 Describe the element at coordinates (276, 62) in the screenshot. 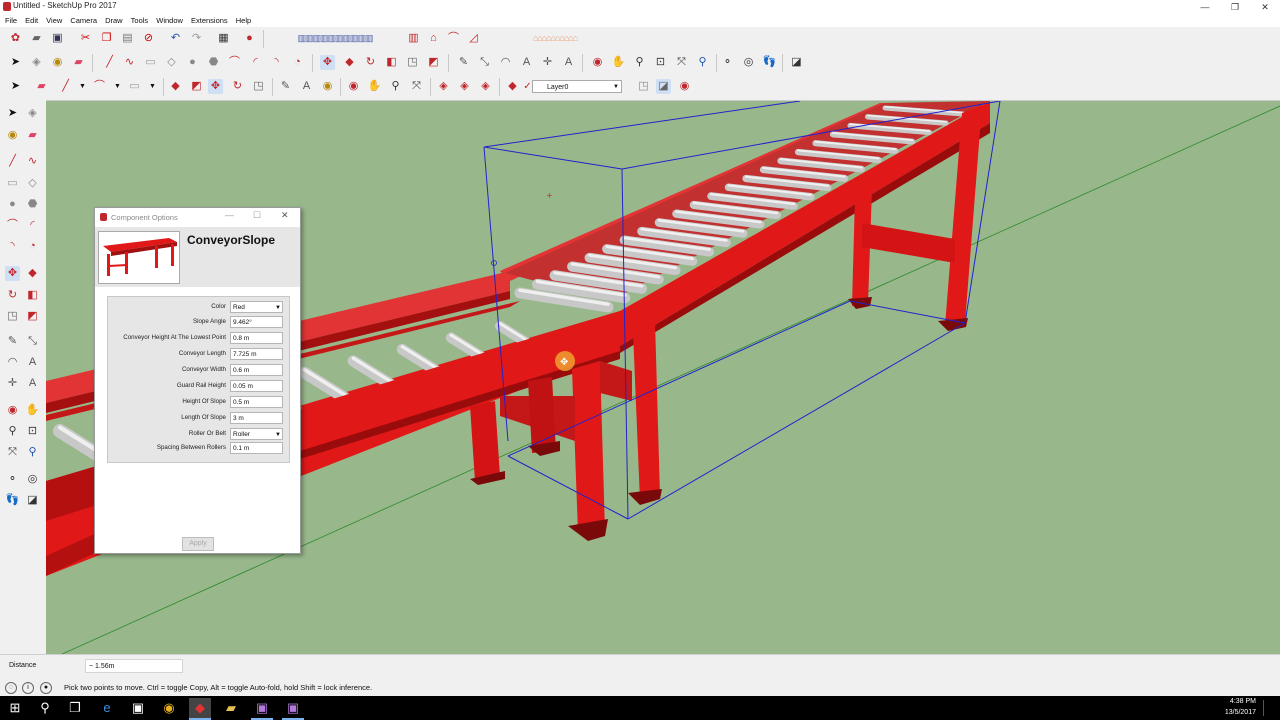

I see `three-point-arc-icon: ◝` at that location.